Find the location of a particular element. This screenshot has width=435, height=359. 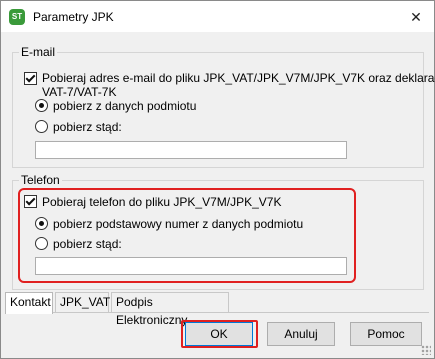

title-bar: ST Parametry JPK ✕ is located at coordinates (217, 16).